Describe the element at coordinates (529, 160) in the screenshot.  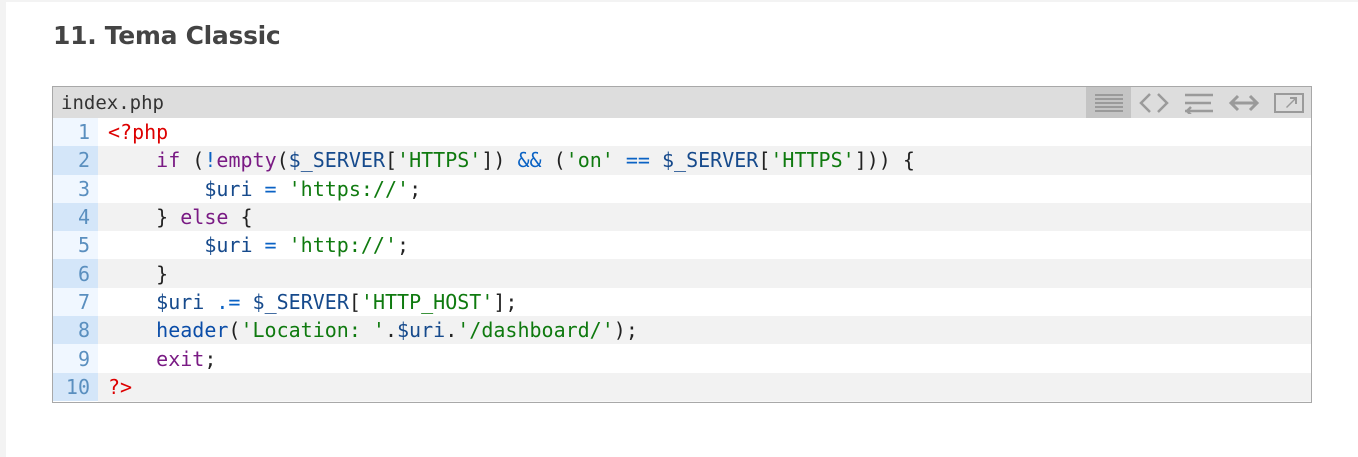
I see `code-token: &&` at that location.